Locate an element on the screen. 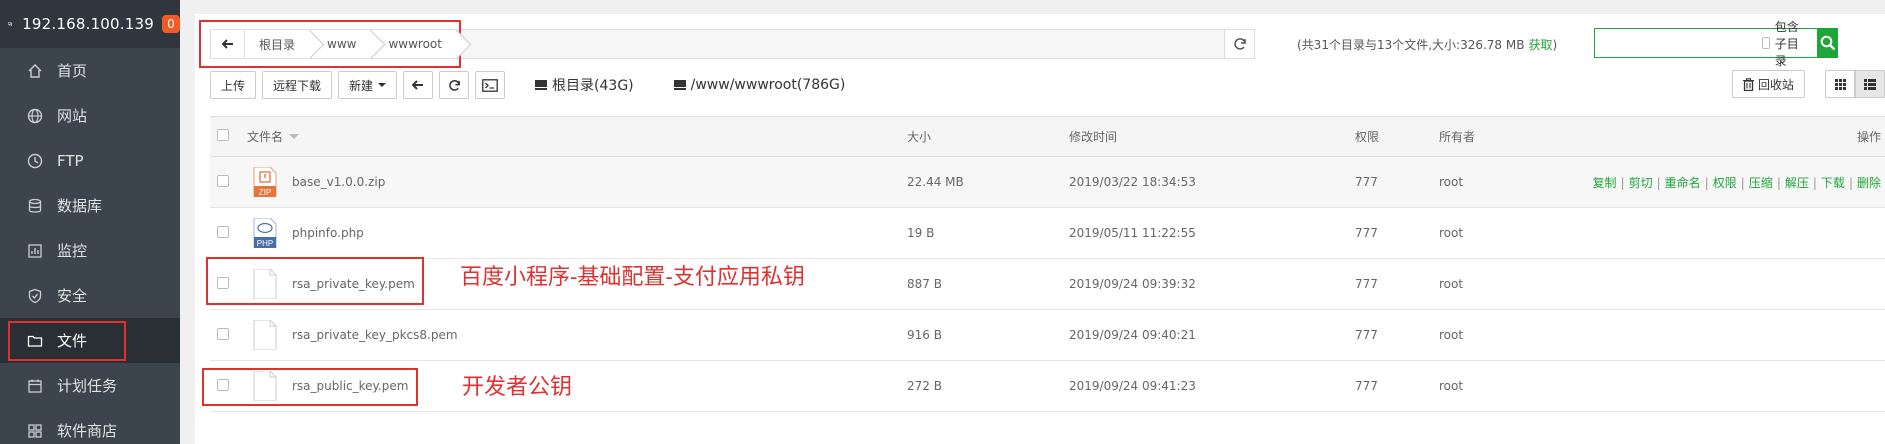  header-ops: 操作 is located at coordinates (1868, 137).